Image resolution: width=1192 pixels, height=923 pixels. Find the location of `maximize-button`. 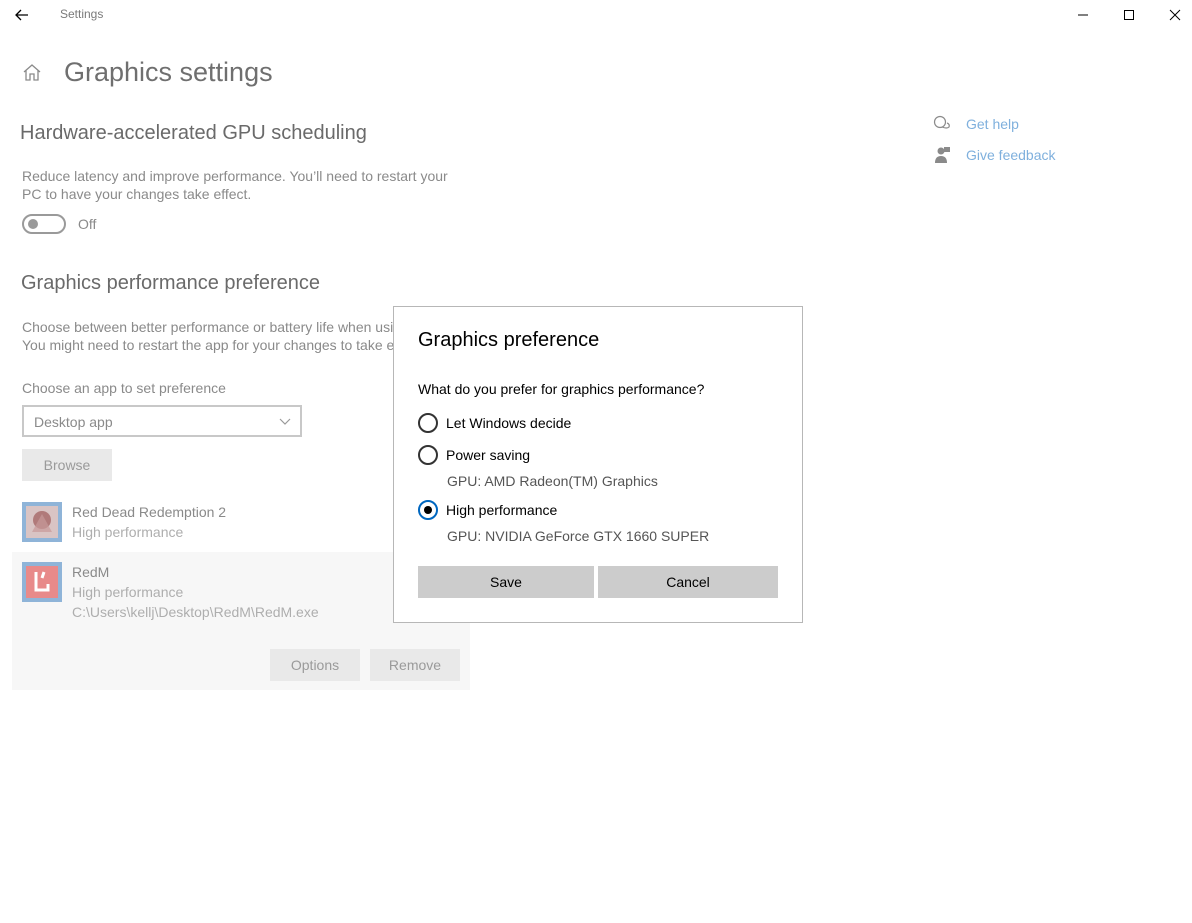

maximize-button is located at coordinates (1129, 15).